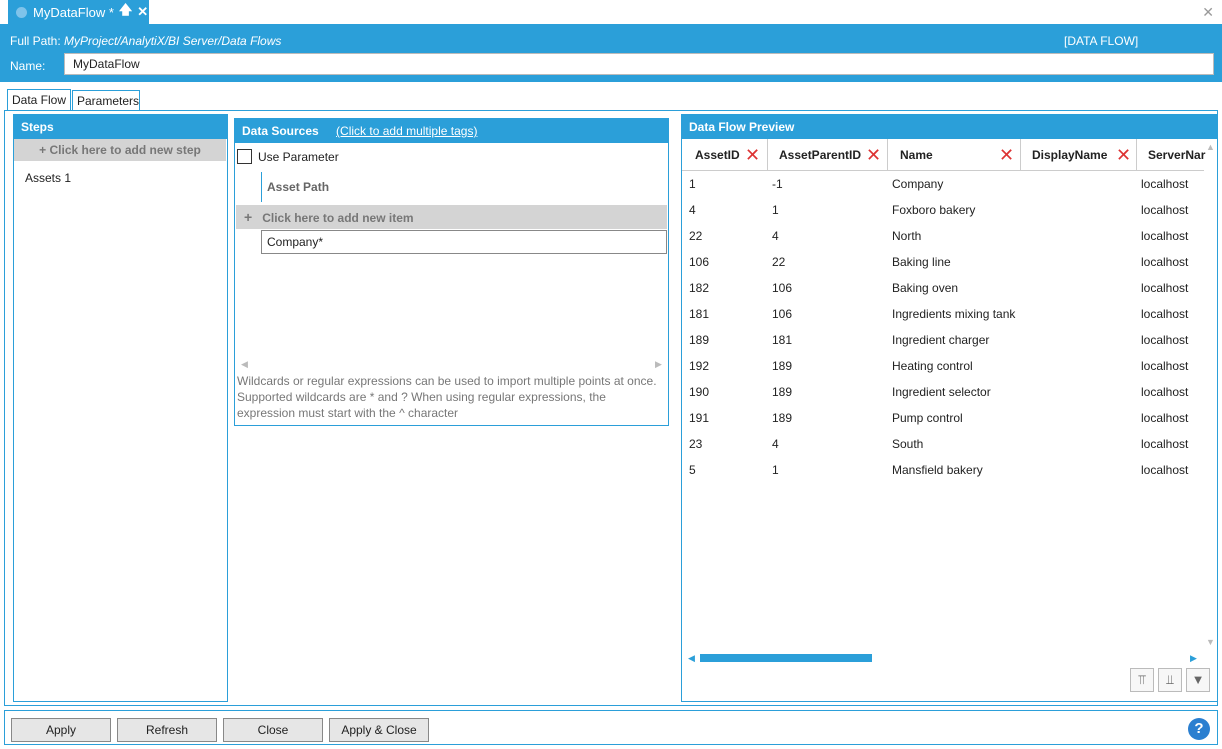 This screenshot has height=749, width=1222. I want to click on table-cell: 5, so click(692, 470).